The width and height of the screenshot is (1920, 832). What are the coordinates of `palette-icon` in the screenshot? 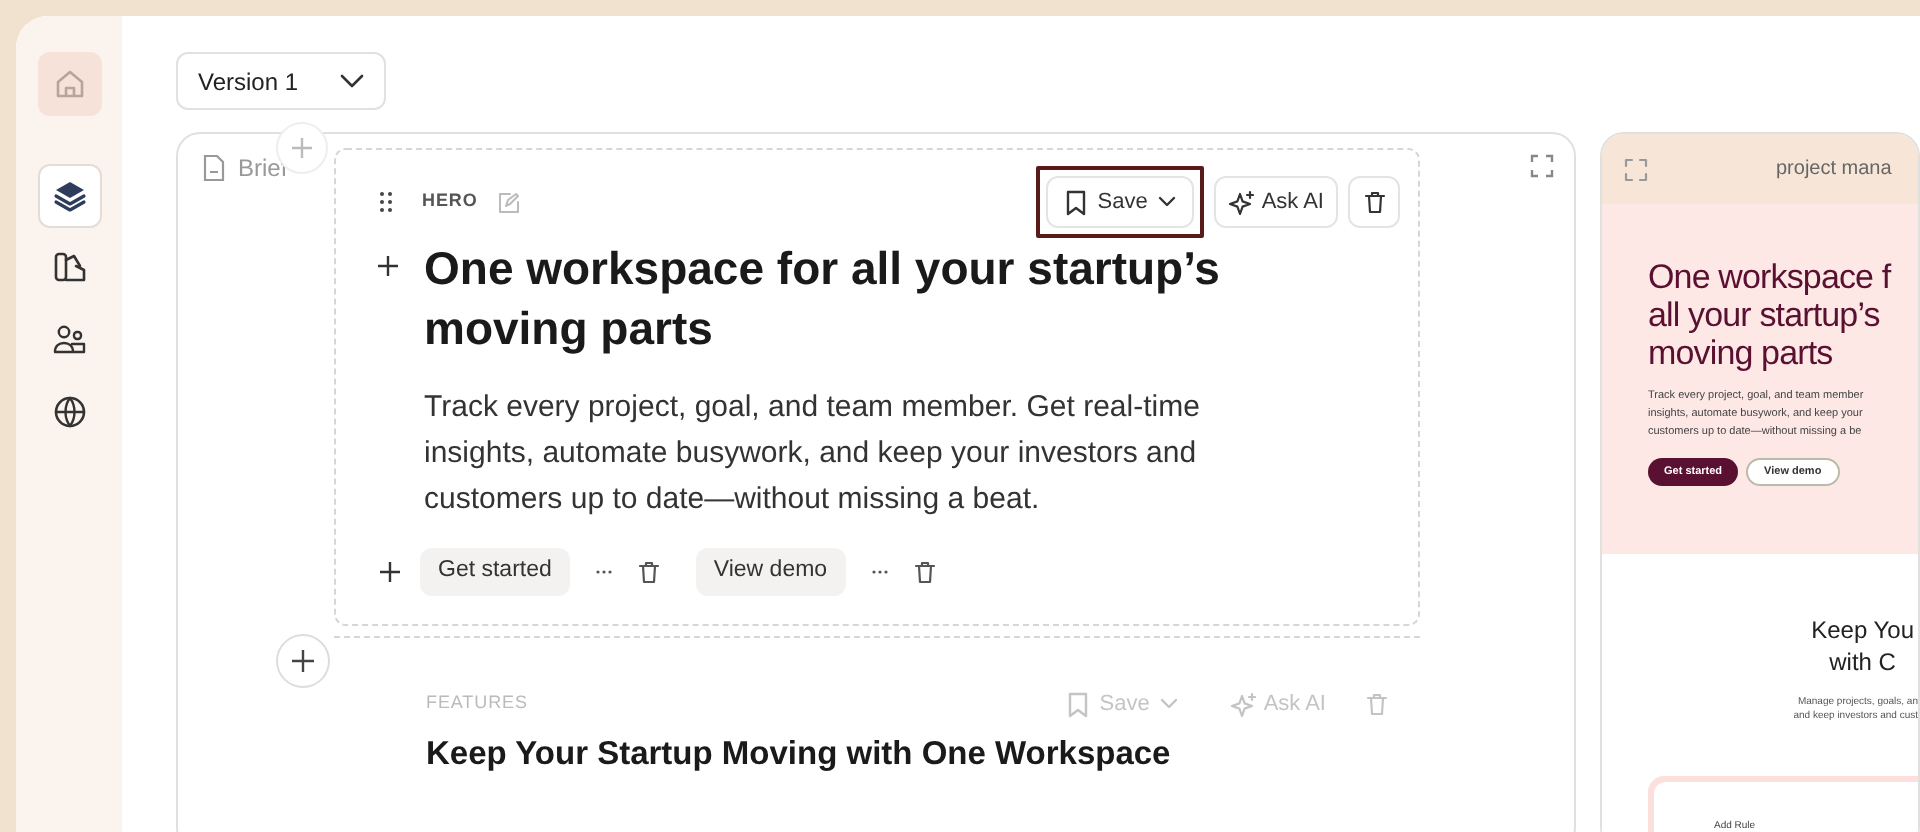 It's located at (69, 268).